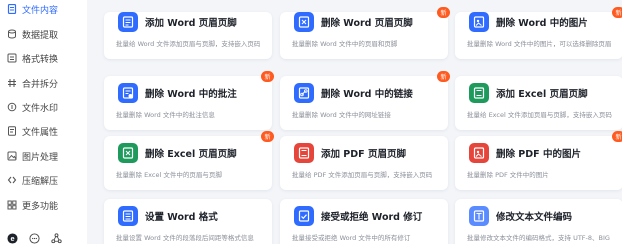 Image resolution: width=622 pixels, height=244 pixels. I want to click on tool-card-desc: 批量删除 Word 文件中的网址链接, so click(341, 115).